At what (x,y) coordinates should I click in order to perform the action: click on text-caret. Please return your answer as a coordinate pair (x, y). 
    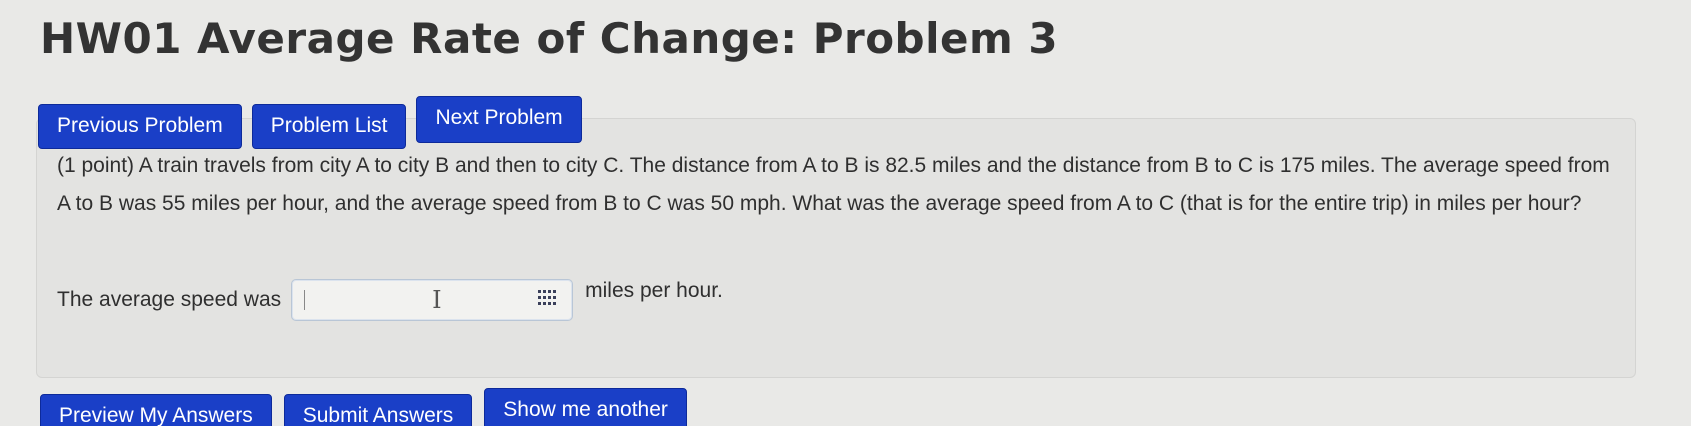
    Looking at the image, I should click on (305, 300).